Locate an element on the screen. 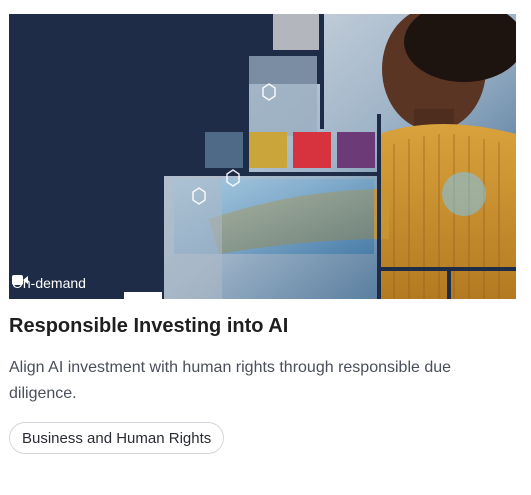 This screenshot has width=531, height=495. on-demand-badge: On-demand is located at coordinates (49, 283).